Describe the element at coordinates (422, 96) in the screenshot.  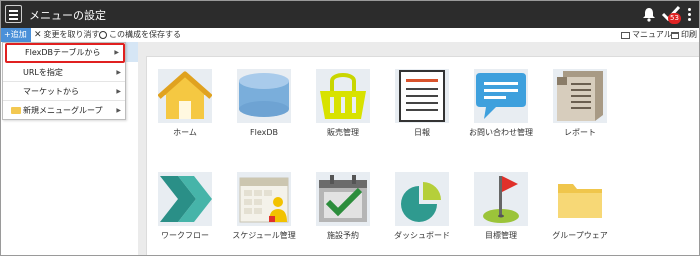
I see `document-icon` at that location.